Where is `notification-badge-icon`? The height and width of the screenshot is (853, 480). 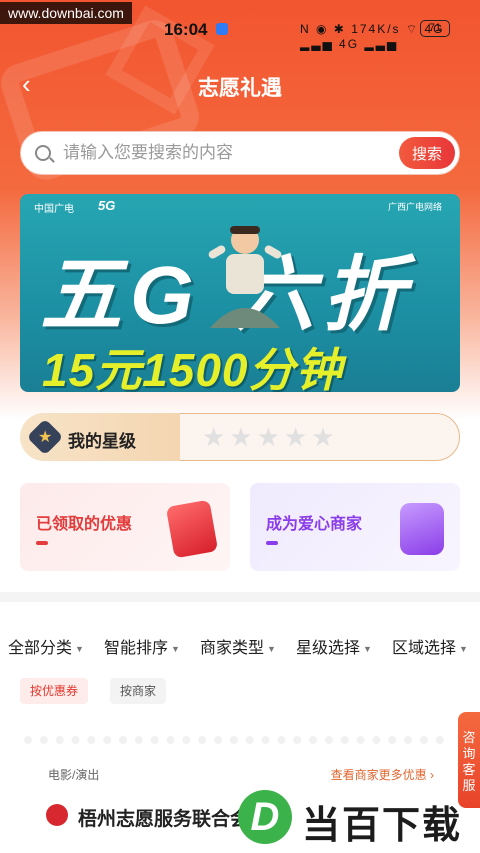
notification-badge-icon is located at coordinates (222, 29).